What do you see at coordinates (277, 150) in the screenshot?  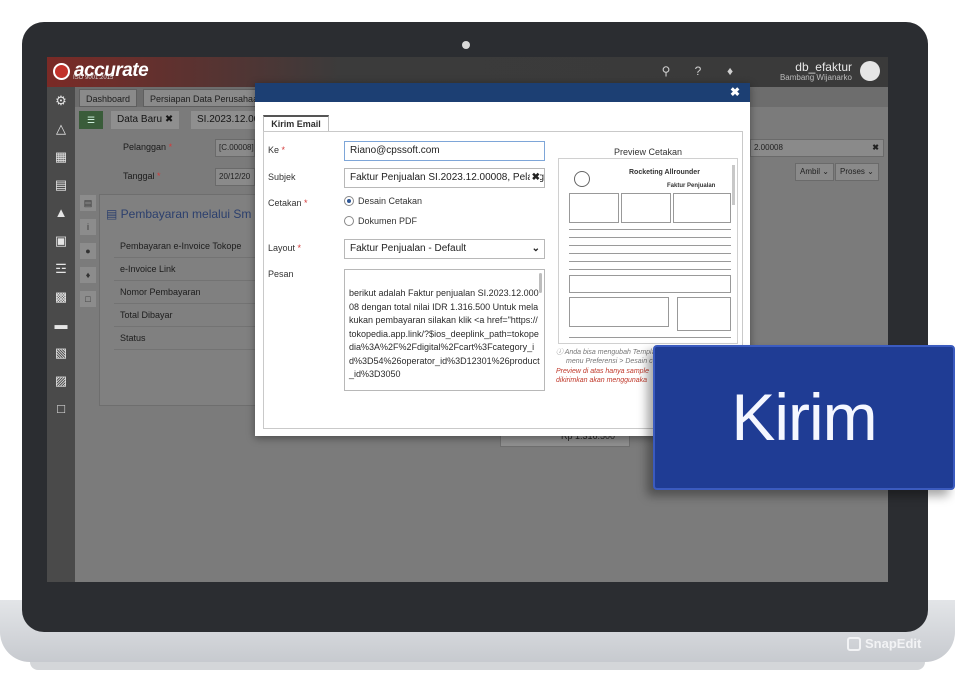 I see `ke-label: Ke *` at bounding box center [277, 150].